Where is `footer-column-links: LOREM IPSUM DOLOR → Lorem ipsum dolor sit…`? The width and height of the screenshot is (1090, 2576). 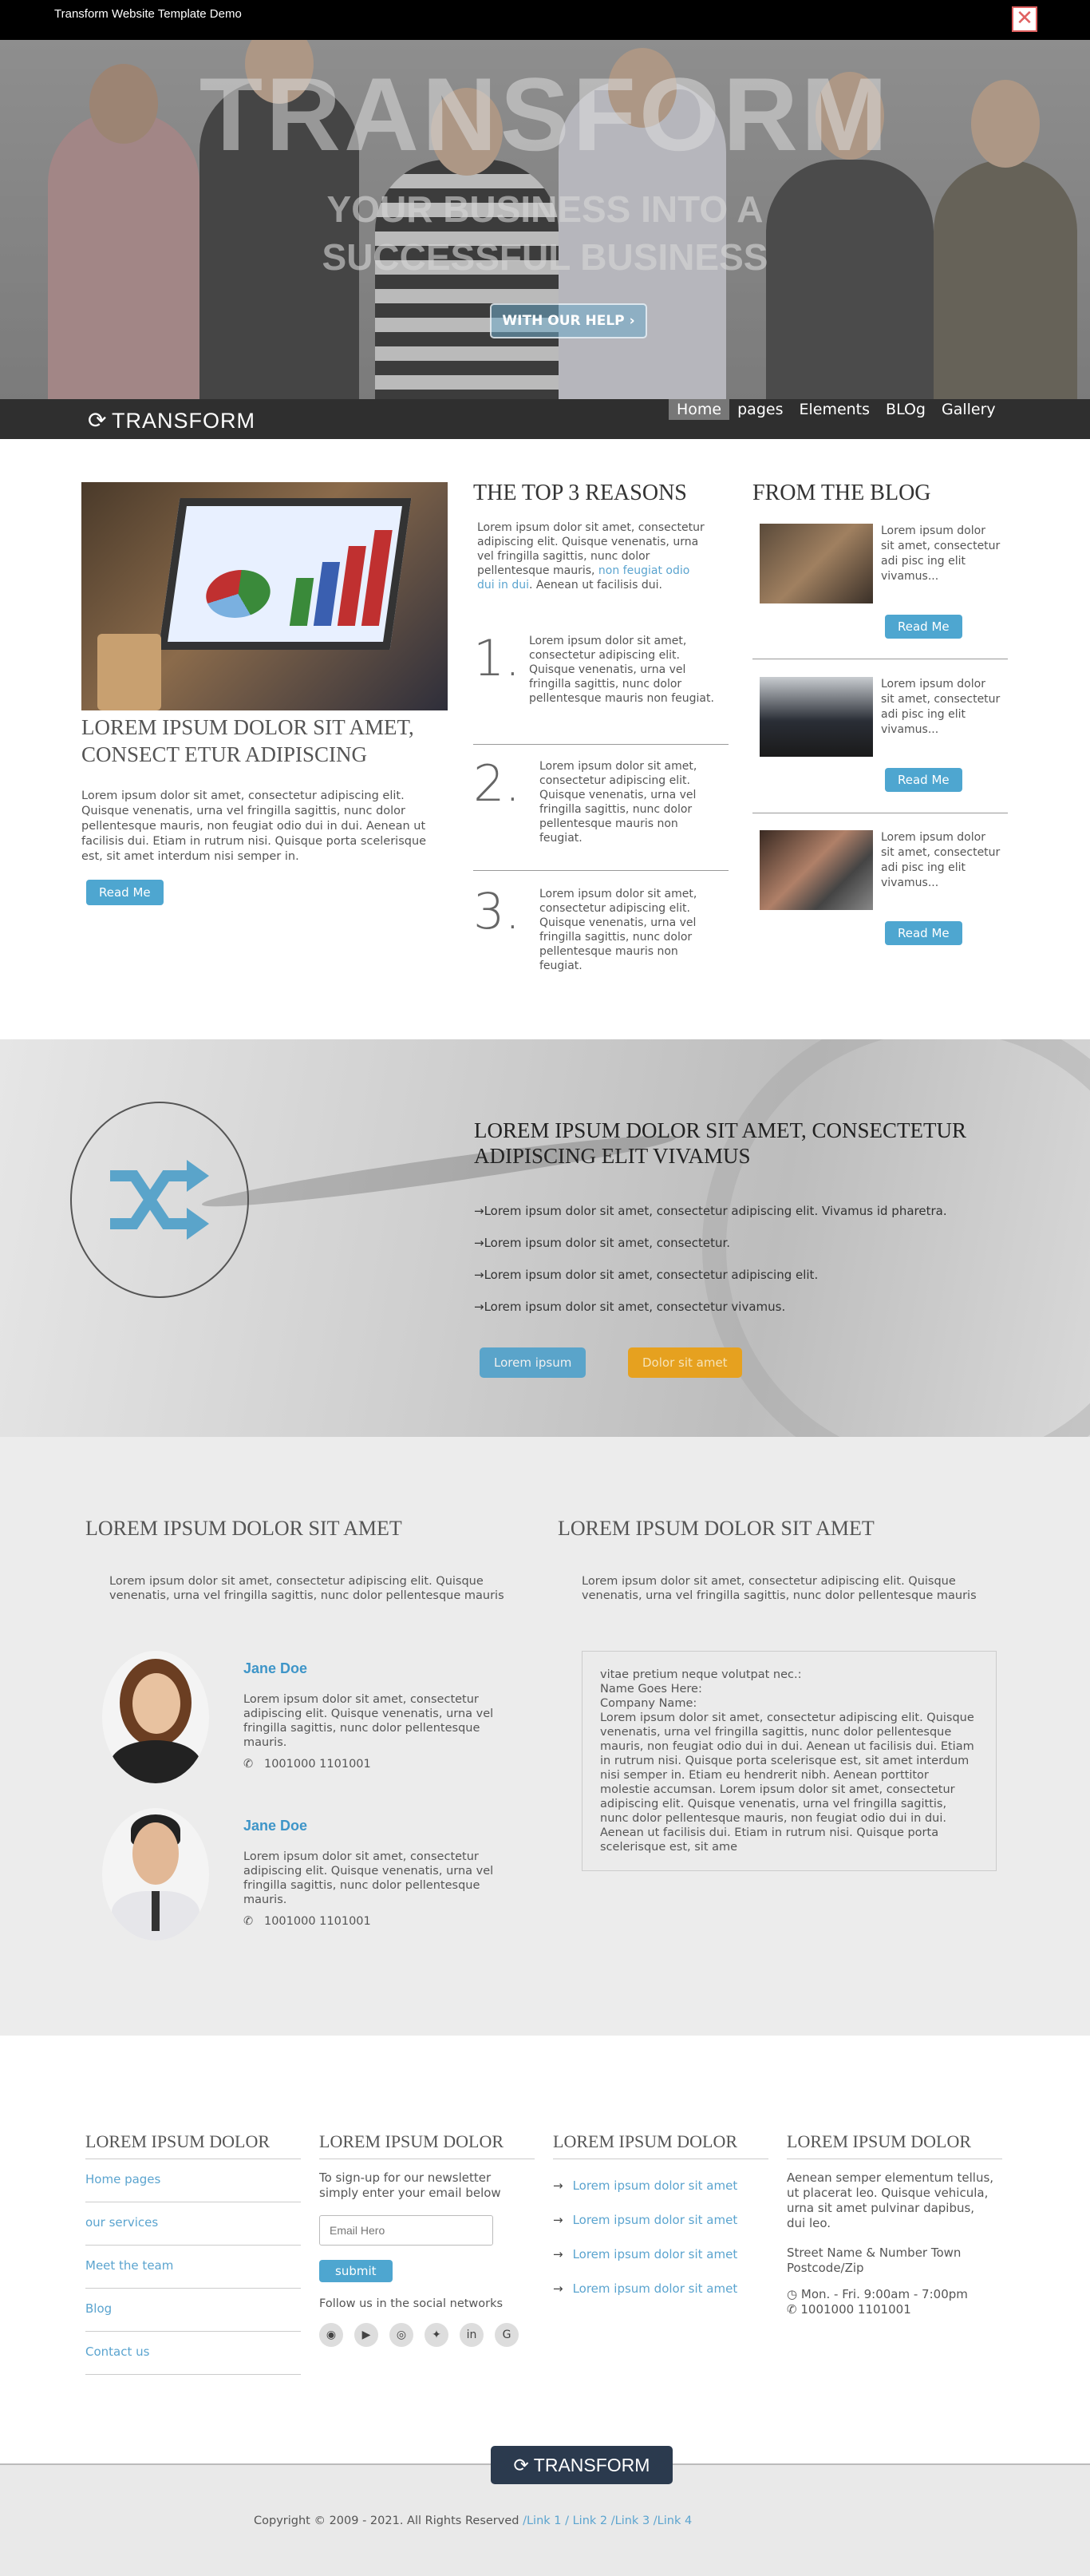 footer-column-links: LOREM IPSUM DOLOR → Lorem ipsum dolor sit… is located at coordinates (660, 2223).